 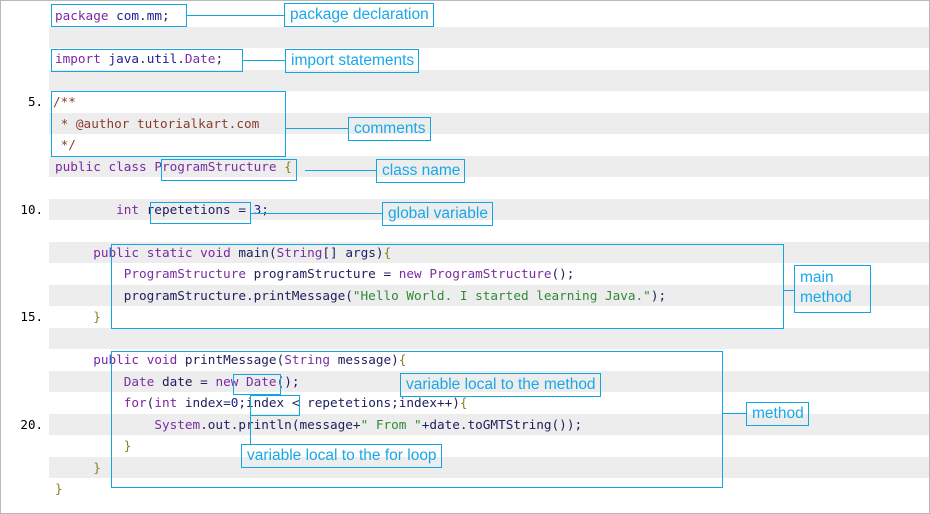 I want to click on code-line-5: /**, so click(x=64, y=101).